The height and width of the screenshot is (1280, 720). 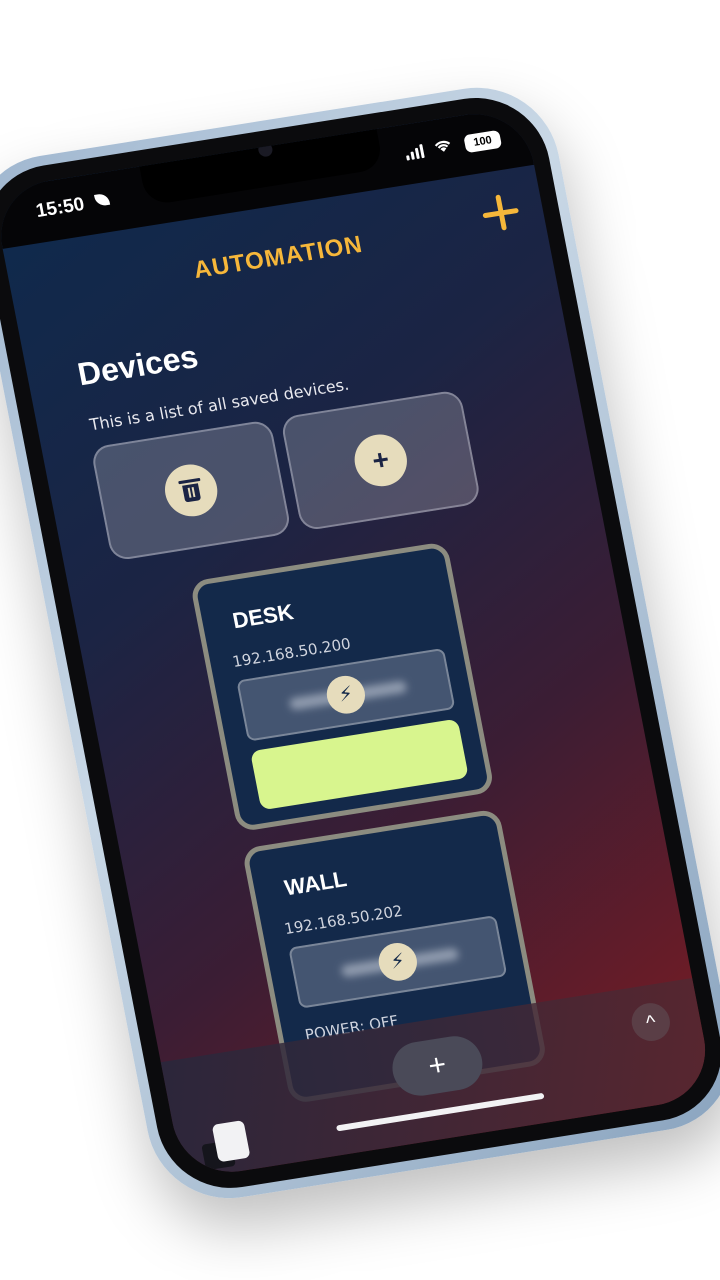 What do you see at coordinates (315, 883) in the screenshot?
I see `device-name: WALL` at bounding box center [315, 883].